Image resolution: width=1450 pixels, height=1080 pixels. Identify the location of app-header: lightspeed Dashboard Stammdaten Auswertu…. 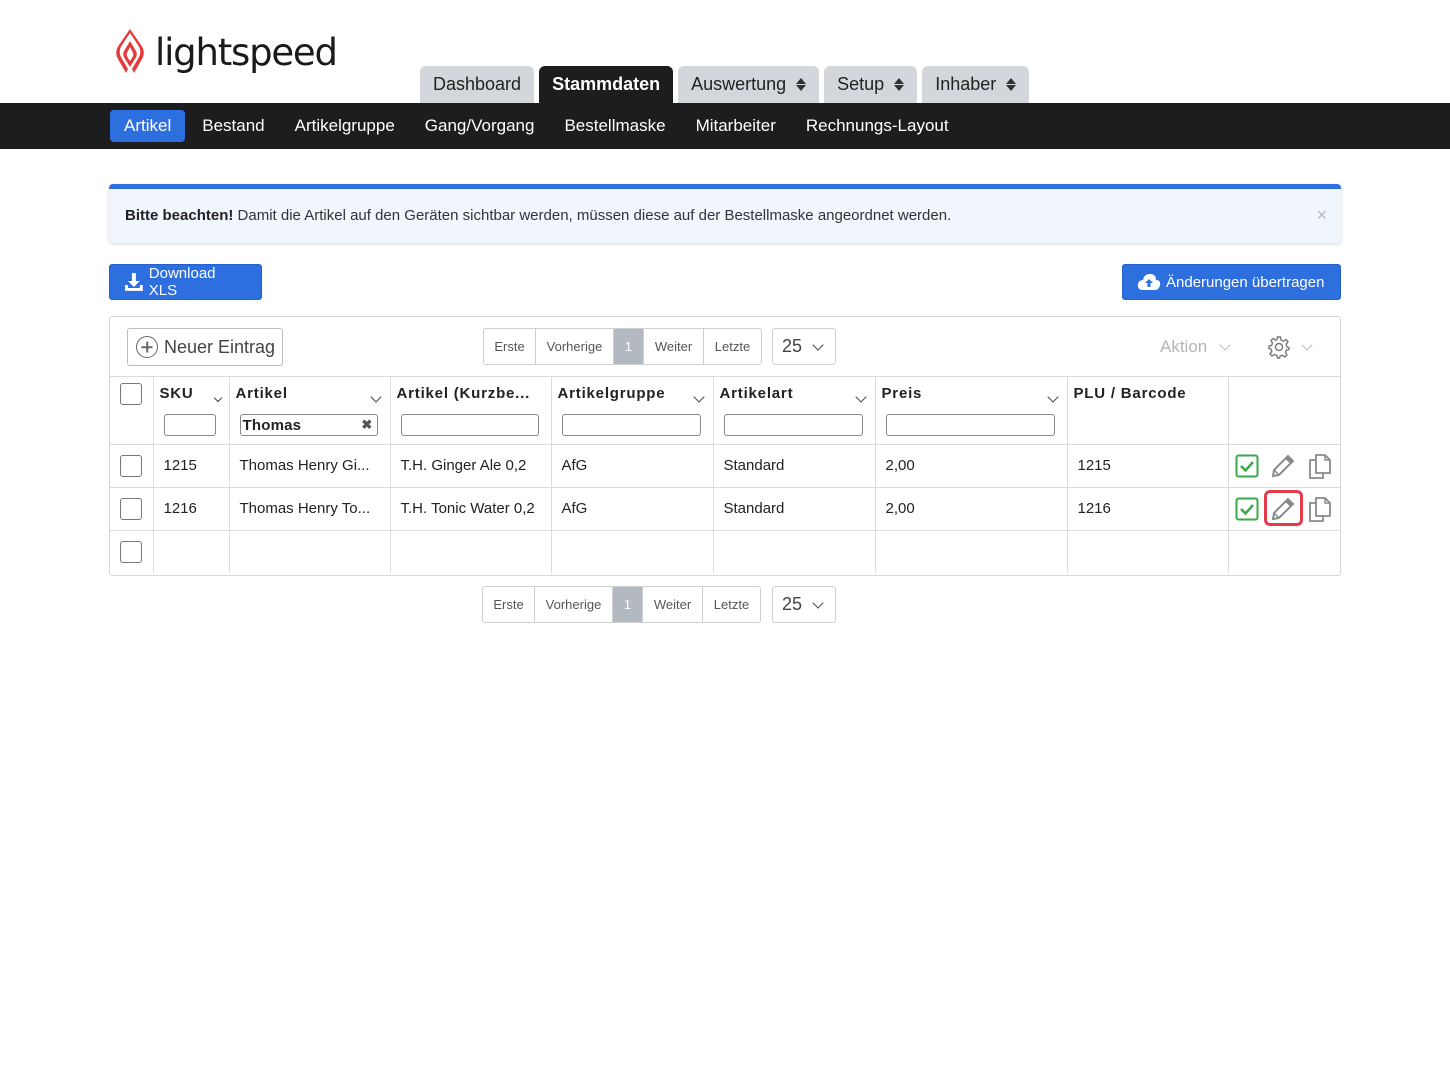
(725, 51).